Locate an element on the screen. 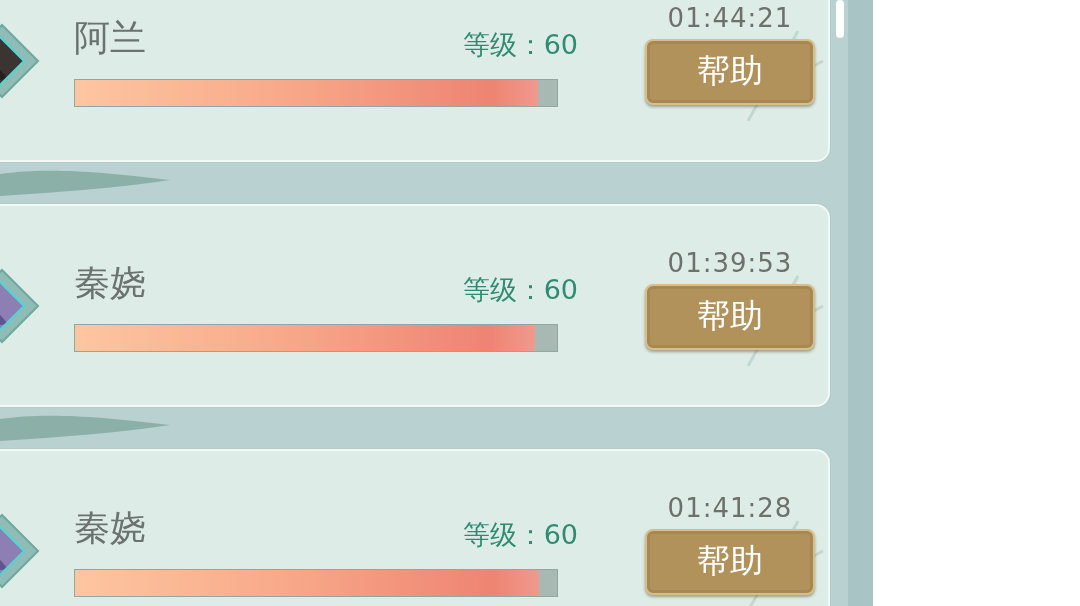  player-name: 阿兰 is located at coordinates (110, 38).